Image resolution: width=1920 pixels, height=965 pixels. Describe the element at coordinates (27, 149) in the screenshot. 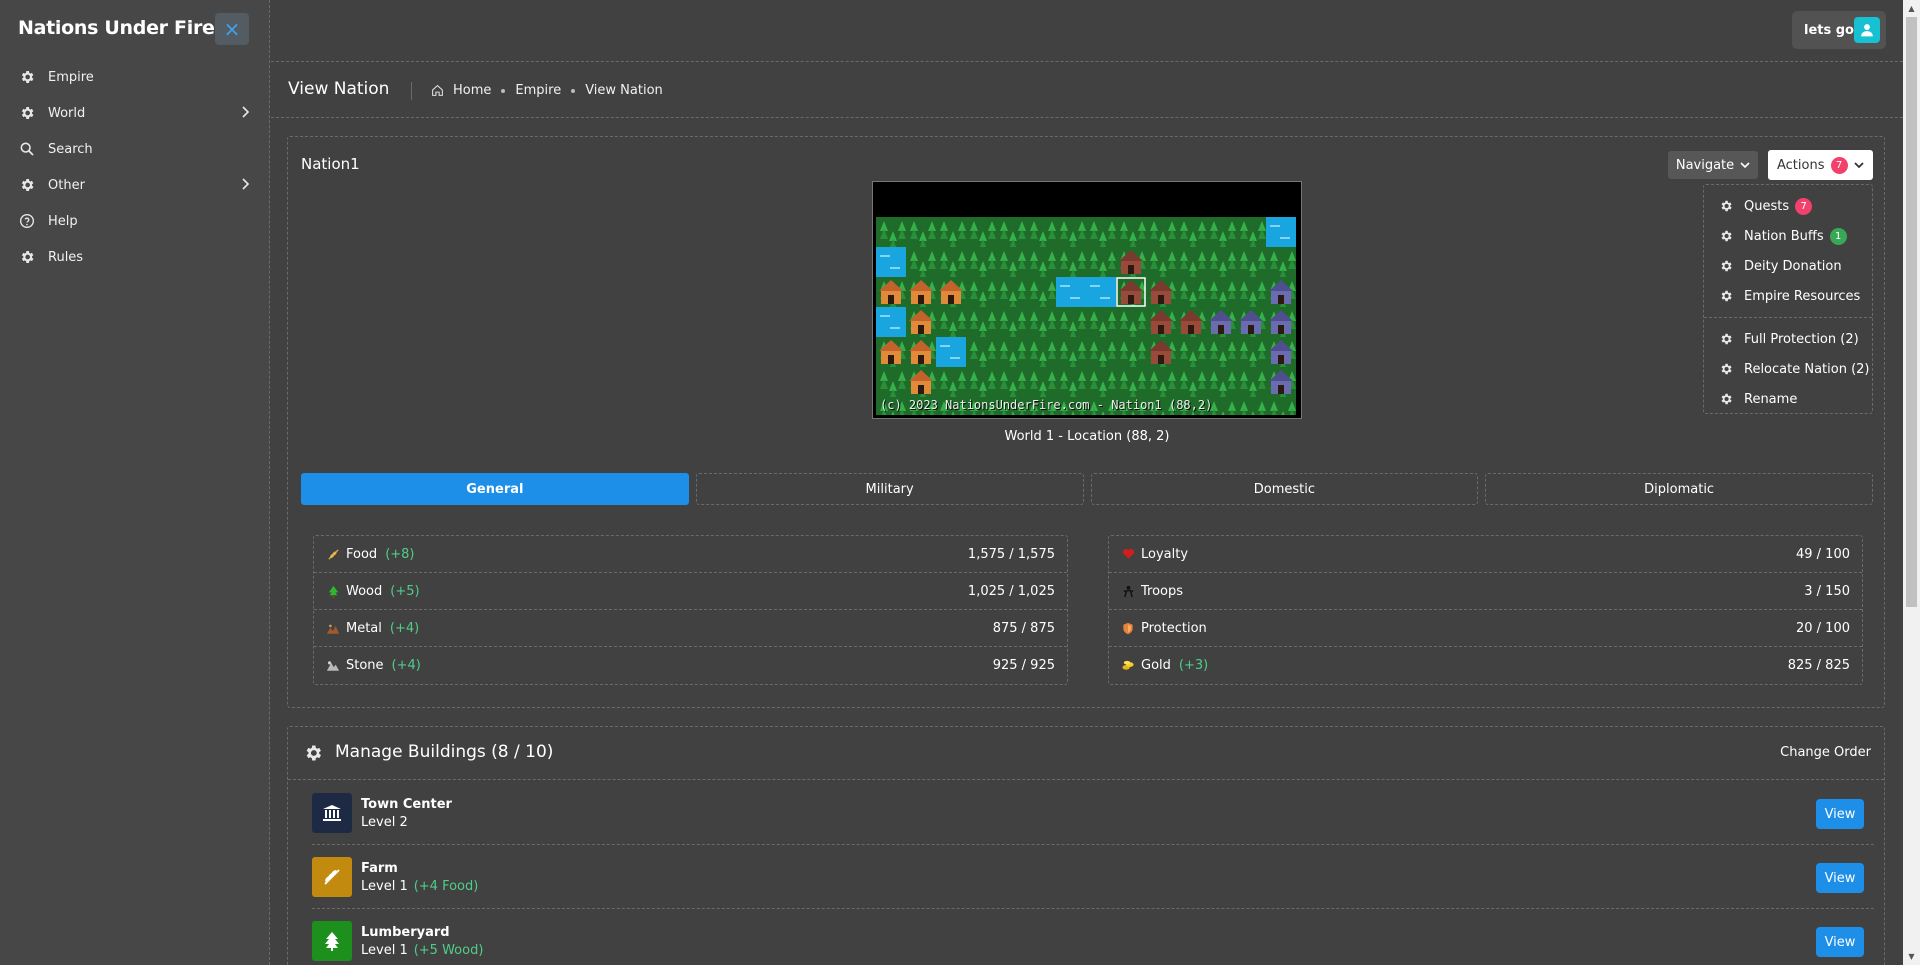

I see `search-icon` at that location.